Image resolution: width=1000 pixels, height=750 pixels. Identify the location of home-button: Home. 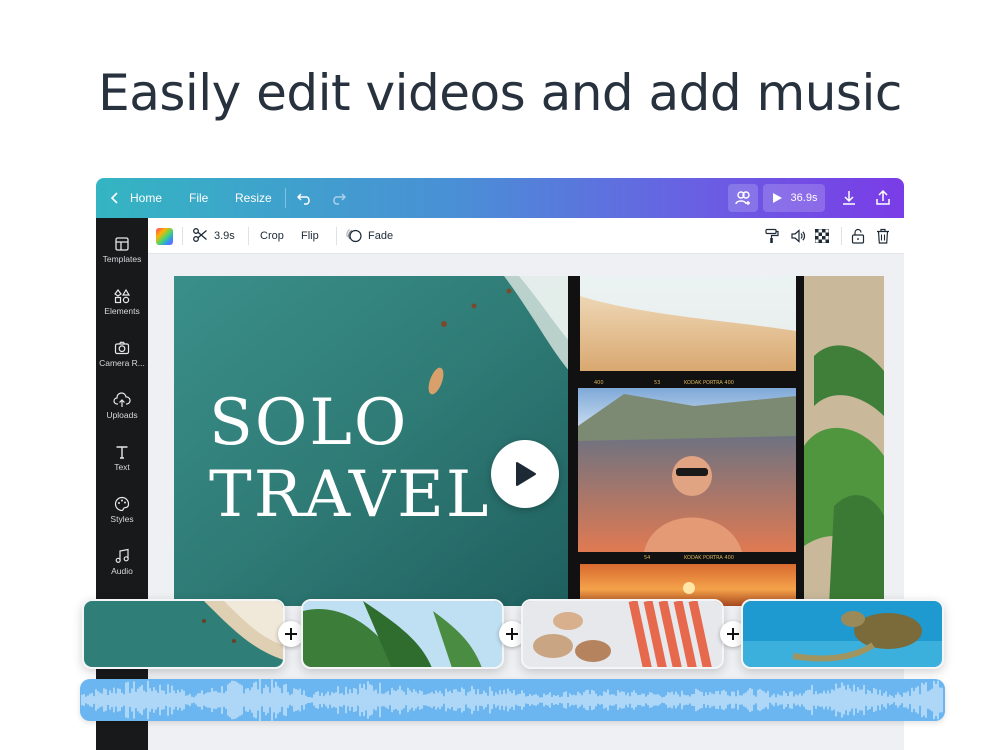
(136, 198).